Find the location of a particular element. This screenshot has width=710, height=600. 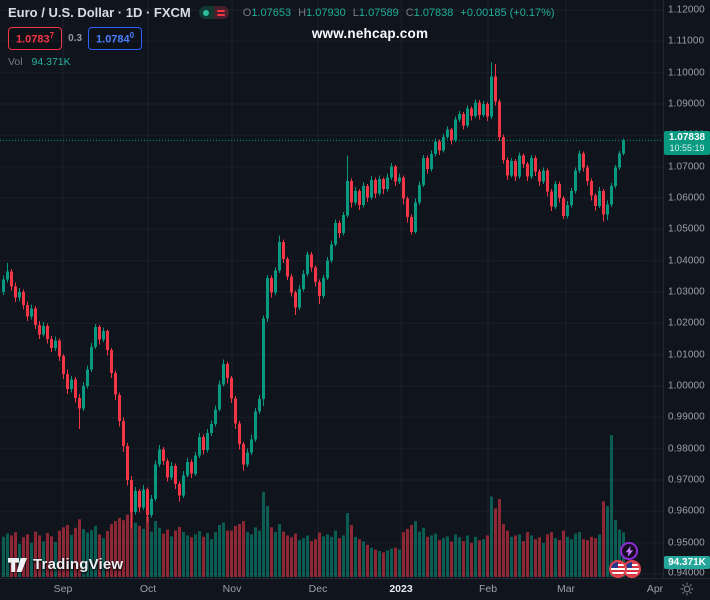

tradingview-logo: TradingView is located at coordinates (65, 564).